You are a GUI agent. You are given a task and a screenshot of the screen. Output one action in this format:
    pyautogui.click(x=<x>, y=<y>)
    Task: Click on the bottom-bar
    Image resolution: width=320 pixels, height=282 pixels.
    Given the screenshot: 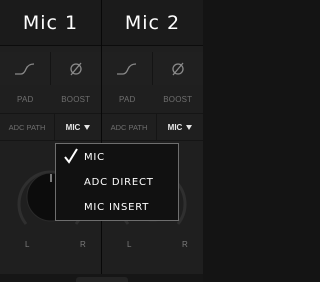 What is the action you would take?
    pyautogui.click(x=101, y=278)
    